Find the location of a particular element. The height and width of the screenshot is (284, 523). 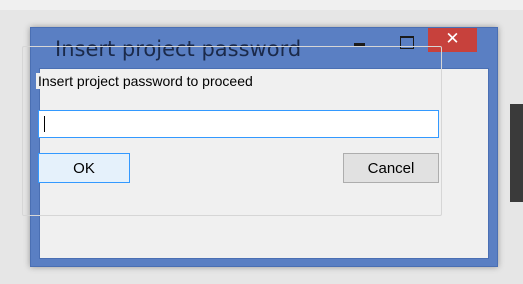

background-glyph is located at coordinates (516, 153).